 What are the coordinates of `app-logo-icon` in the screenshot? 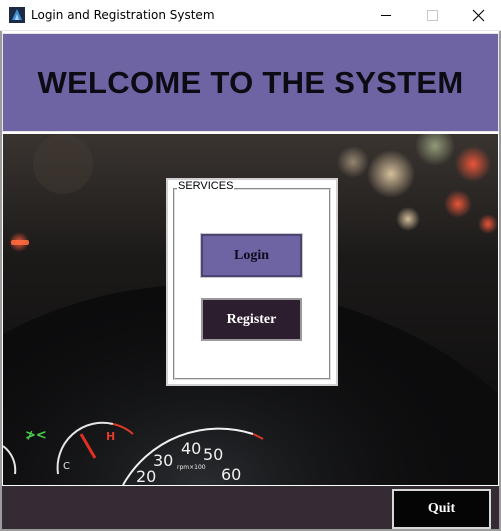 It's located at (17, 15).